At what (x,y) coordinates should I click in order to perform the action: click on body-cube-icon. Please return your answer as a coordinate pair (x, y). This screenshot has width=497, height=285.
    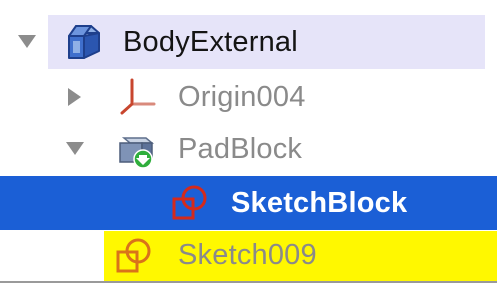
    Looking at the image, I should click on (84, 42).